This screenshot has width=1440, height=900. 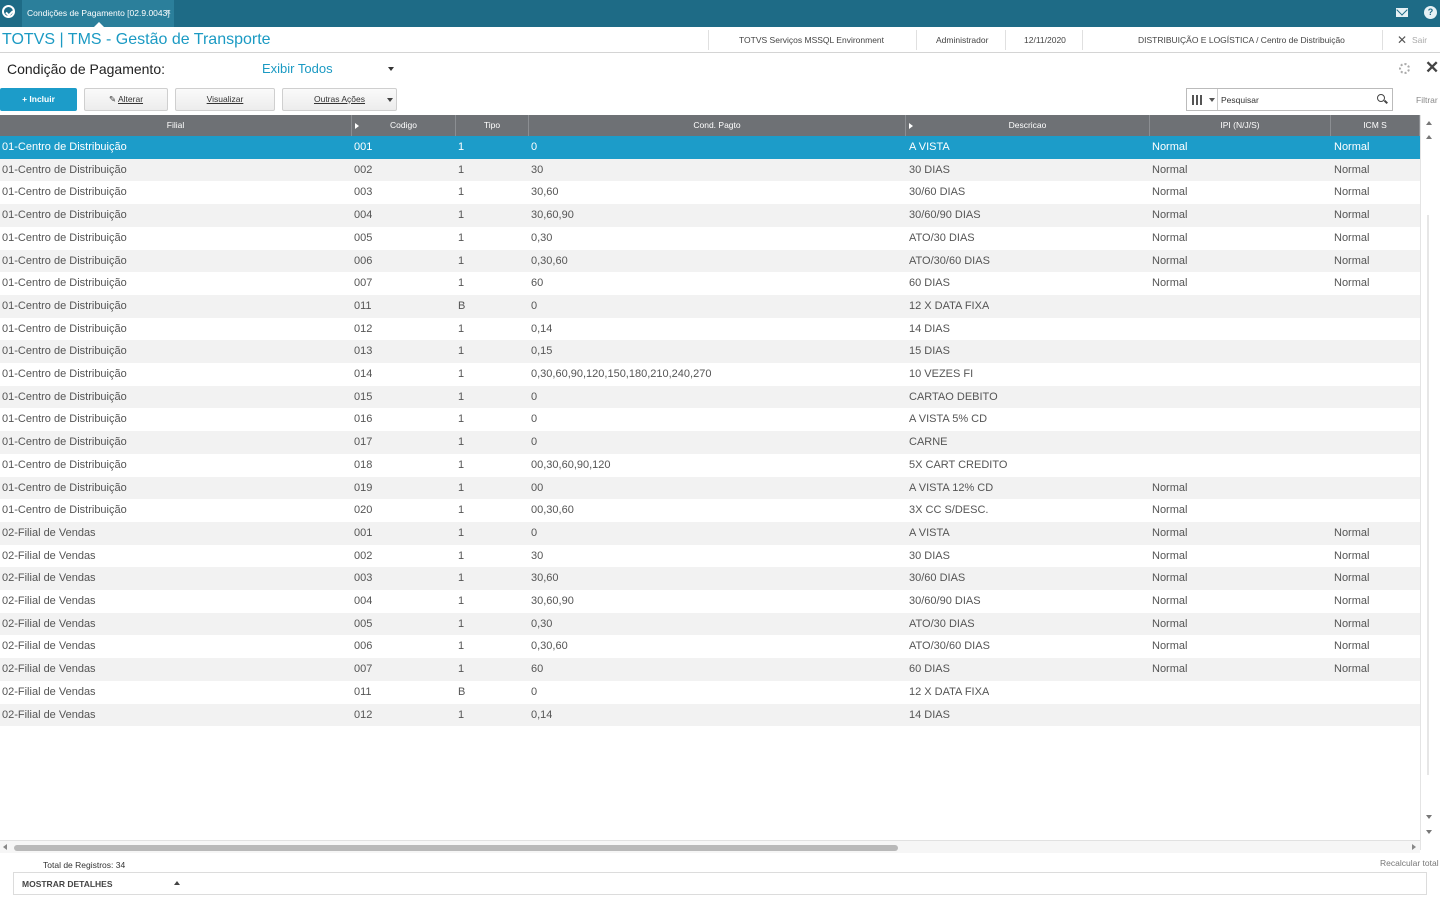 I want to click on table-cell: 013, so click(x=363, y=351).